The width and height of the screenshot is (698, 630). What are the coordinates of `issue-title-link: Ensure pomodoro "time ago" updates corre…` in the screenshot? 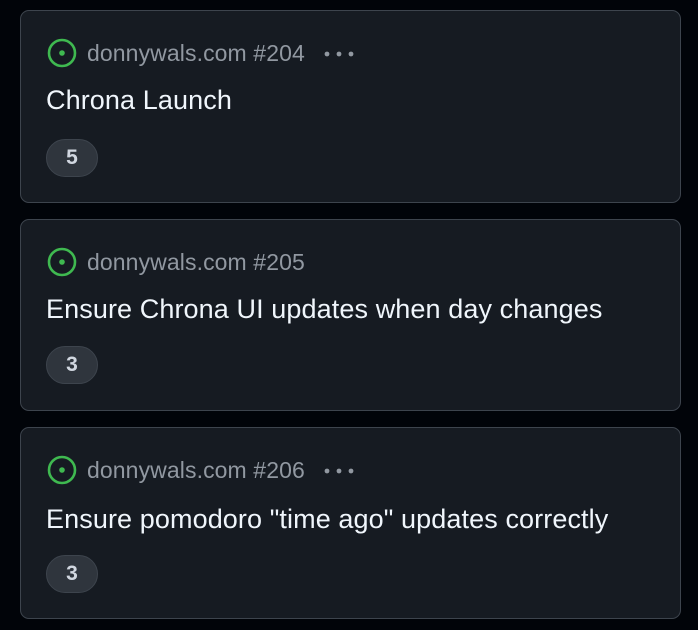 It's located at (327, 519).